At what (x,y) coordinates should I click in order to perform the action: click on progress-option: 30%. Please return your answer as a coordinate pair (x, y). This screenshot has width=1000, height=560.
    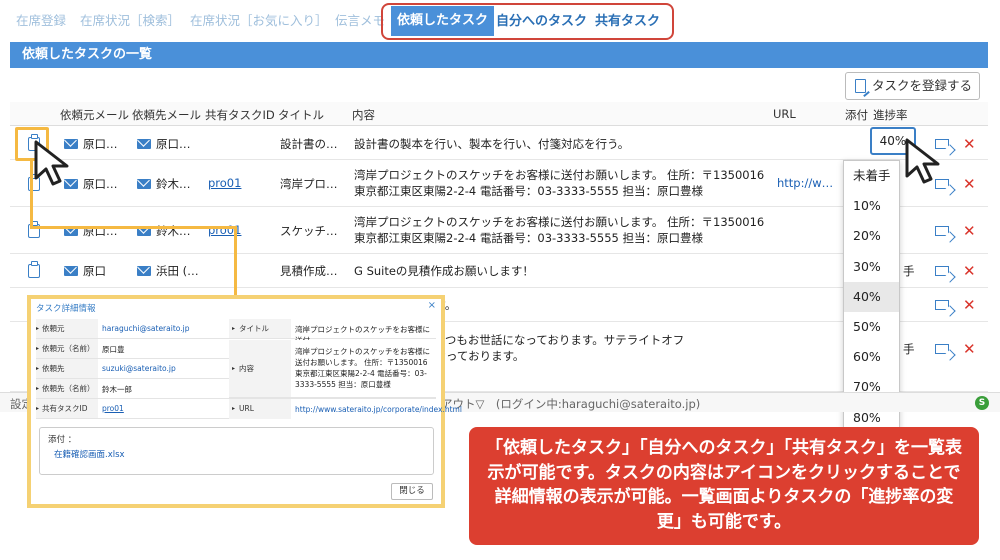
    Looking at the image, I should click on (871, 267).